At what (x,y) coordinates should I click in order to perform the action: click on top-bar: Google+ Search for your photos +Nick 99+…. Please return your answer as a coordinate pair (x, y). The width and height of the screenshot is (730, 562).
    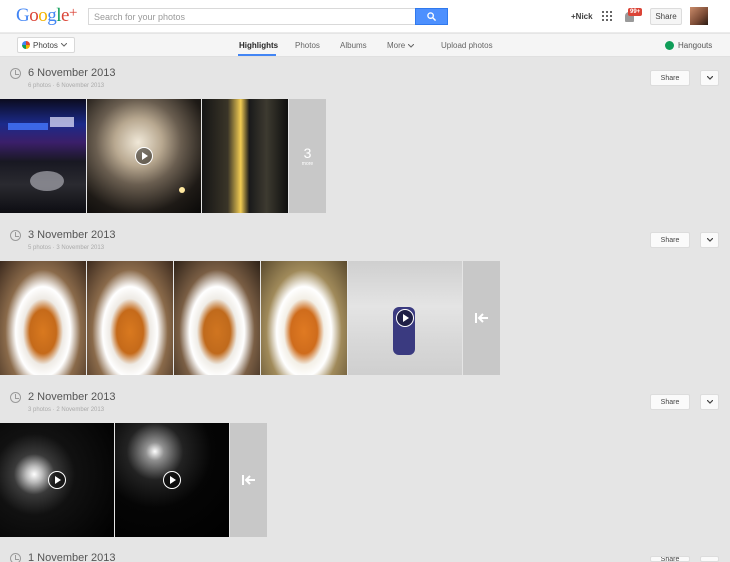
    Looking at the image, I should click on (365, 16).